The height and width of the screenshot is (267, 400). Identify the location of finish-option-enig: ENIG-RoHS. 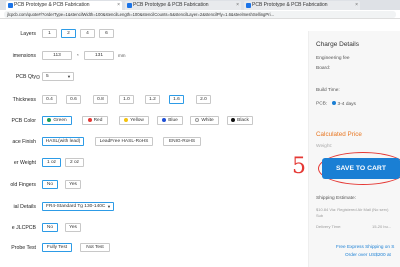
(182, 141).